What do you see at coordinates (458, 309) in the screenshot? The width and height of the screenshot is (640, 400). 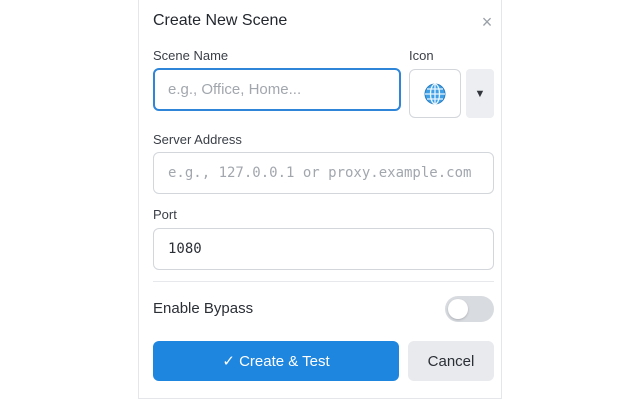 I see `toggle-knob` at bounding box center [458, 309].